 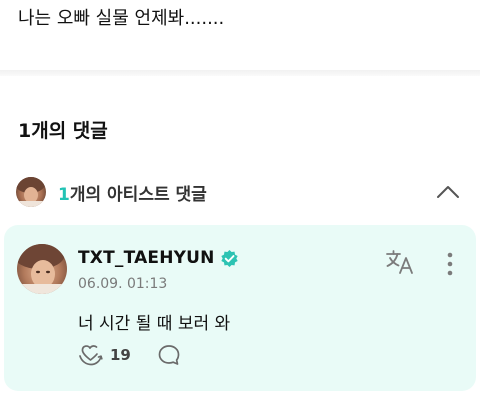 What do you see at coordinates (240, 73) in the screenshot?
I see `section-divider` at bounding box center [240, 73].